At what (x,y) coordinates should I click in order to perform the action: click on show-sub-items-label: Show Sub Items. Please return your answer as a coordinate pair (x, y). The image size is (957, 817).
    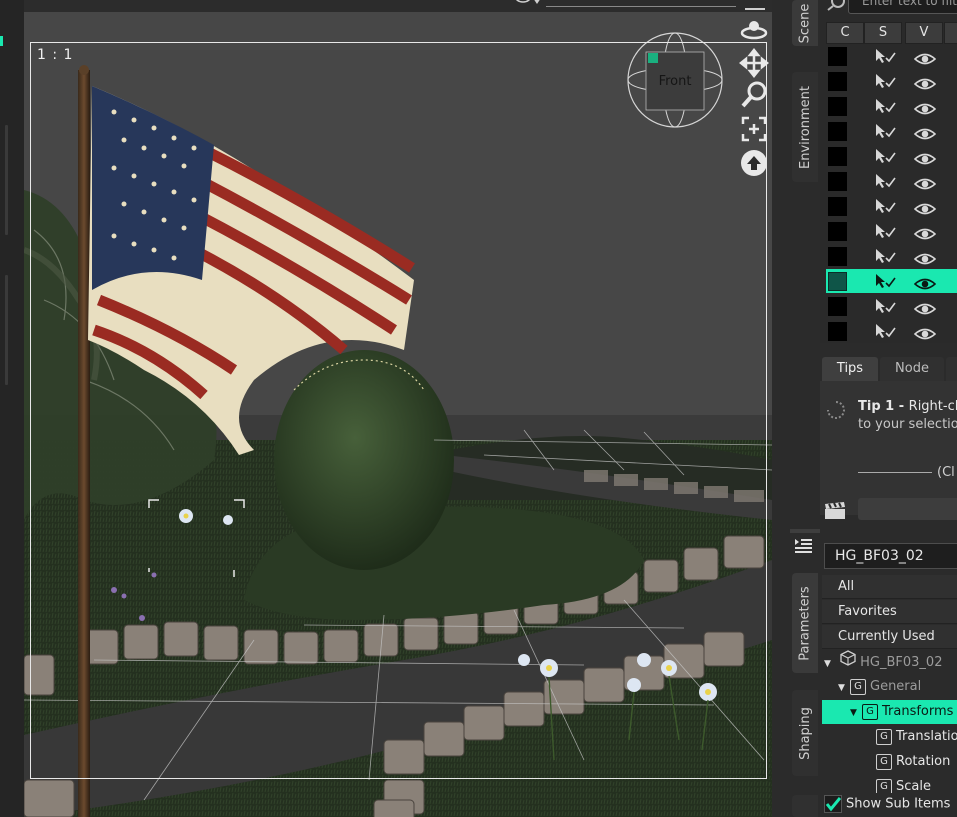
    Looking at the image, I should click on (898, 804).